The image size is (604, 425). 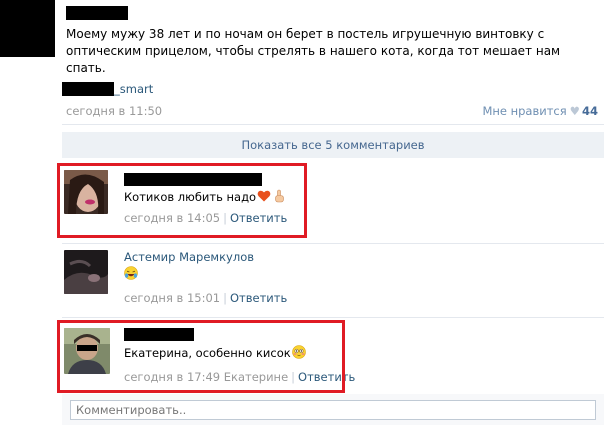 I want to click on like-label: Мне нравится, so click(x=524, y=111).